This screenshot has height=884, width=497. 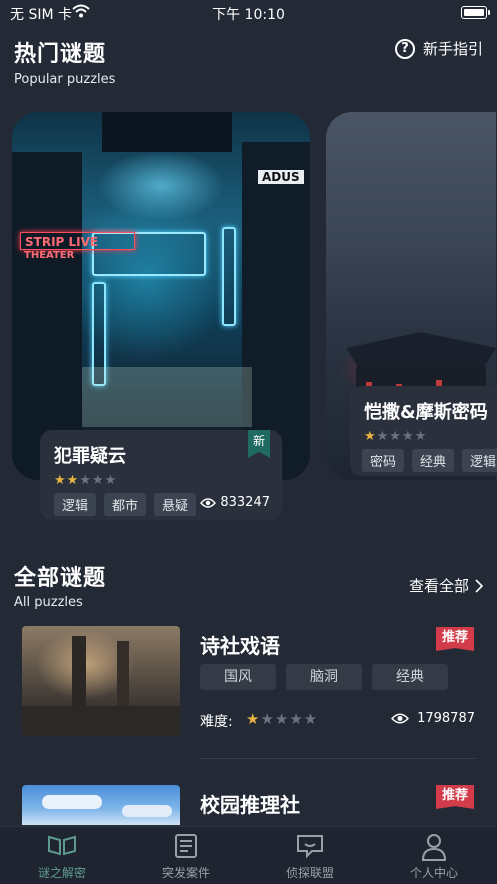 What do you see at coordinates (245, 502) in the screenshot?
I see `view-count-value: 833247` at bounding box center [245, 502].